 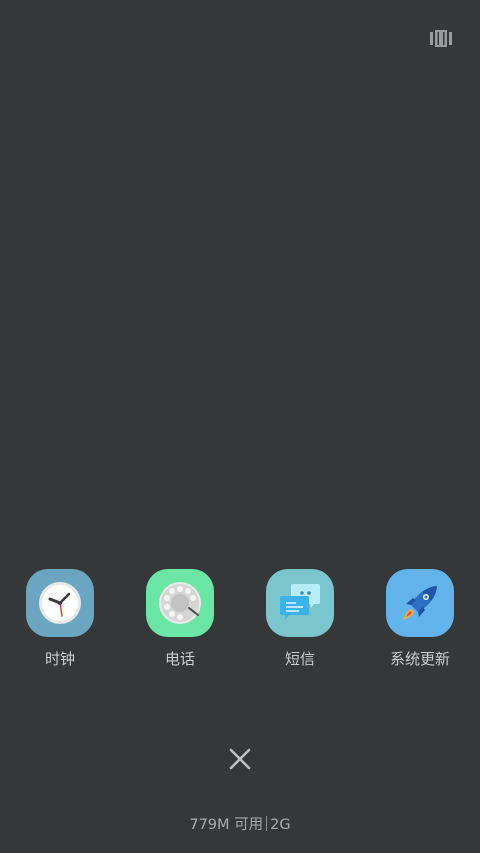 I want to click on app-system-update: 系统更新, so click(x=420, y=623).